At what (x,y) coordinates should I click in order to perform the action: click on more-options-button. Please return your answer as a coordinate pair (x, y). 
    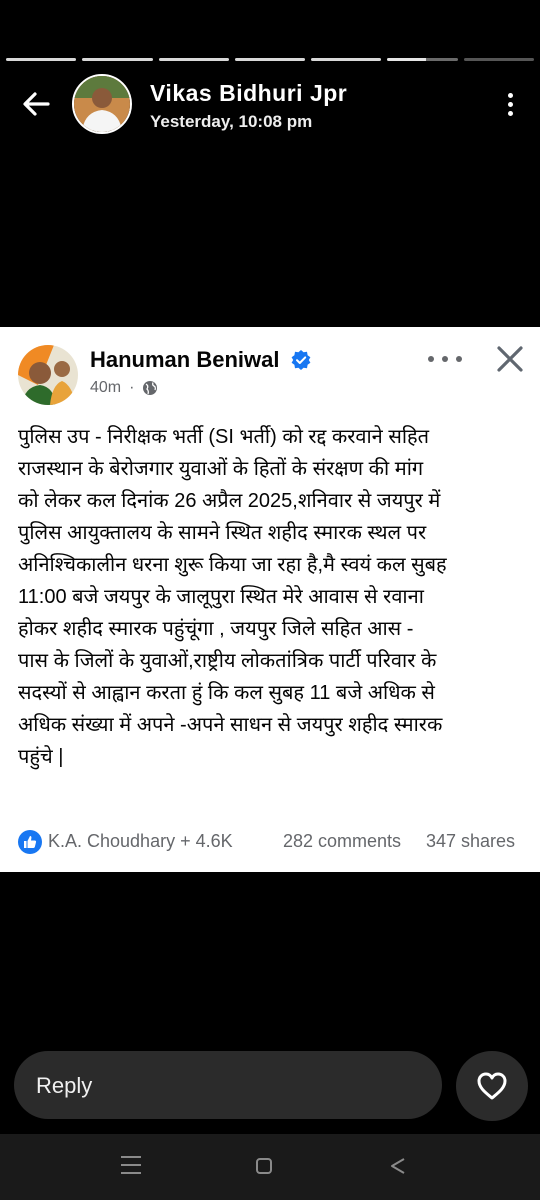
    Looking at the image, I should click on (510, 104).